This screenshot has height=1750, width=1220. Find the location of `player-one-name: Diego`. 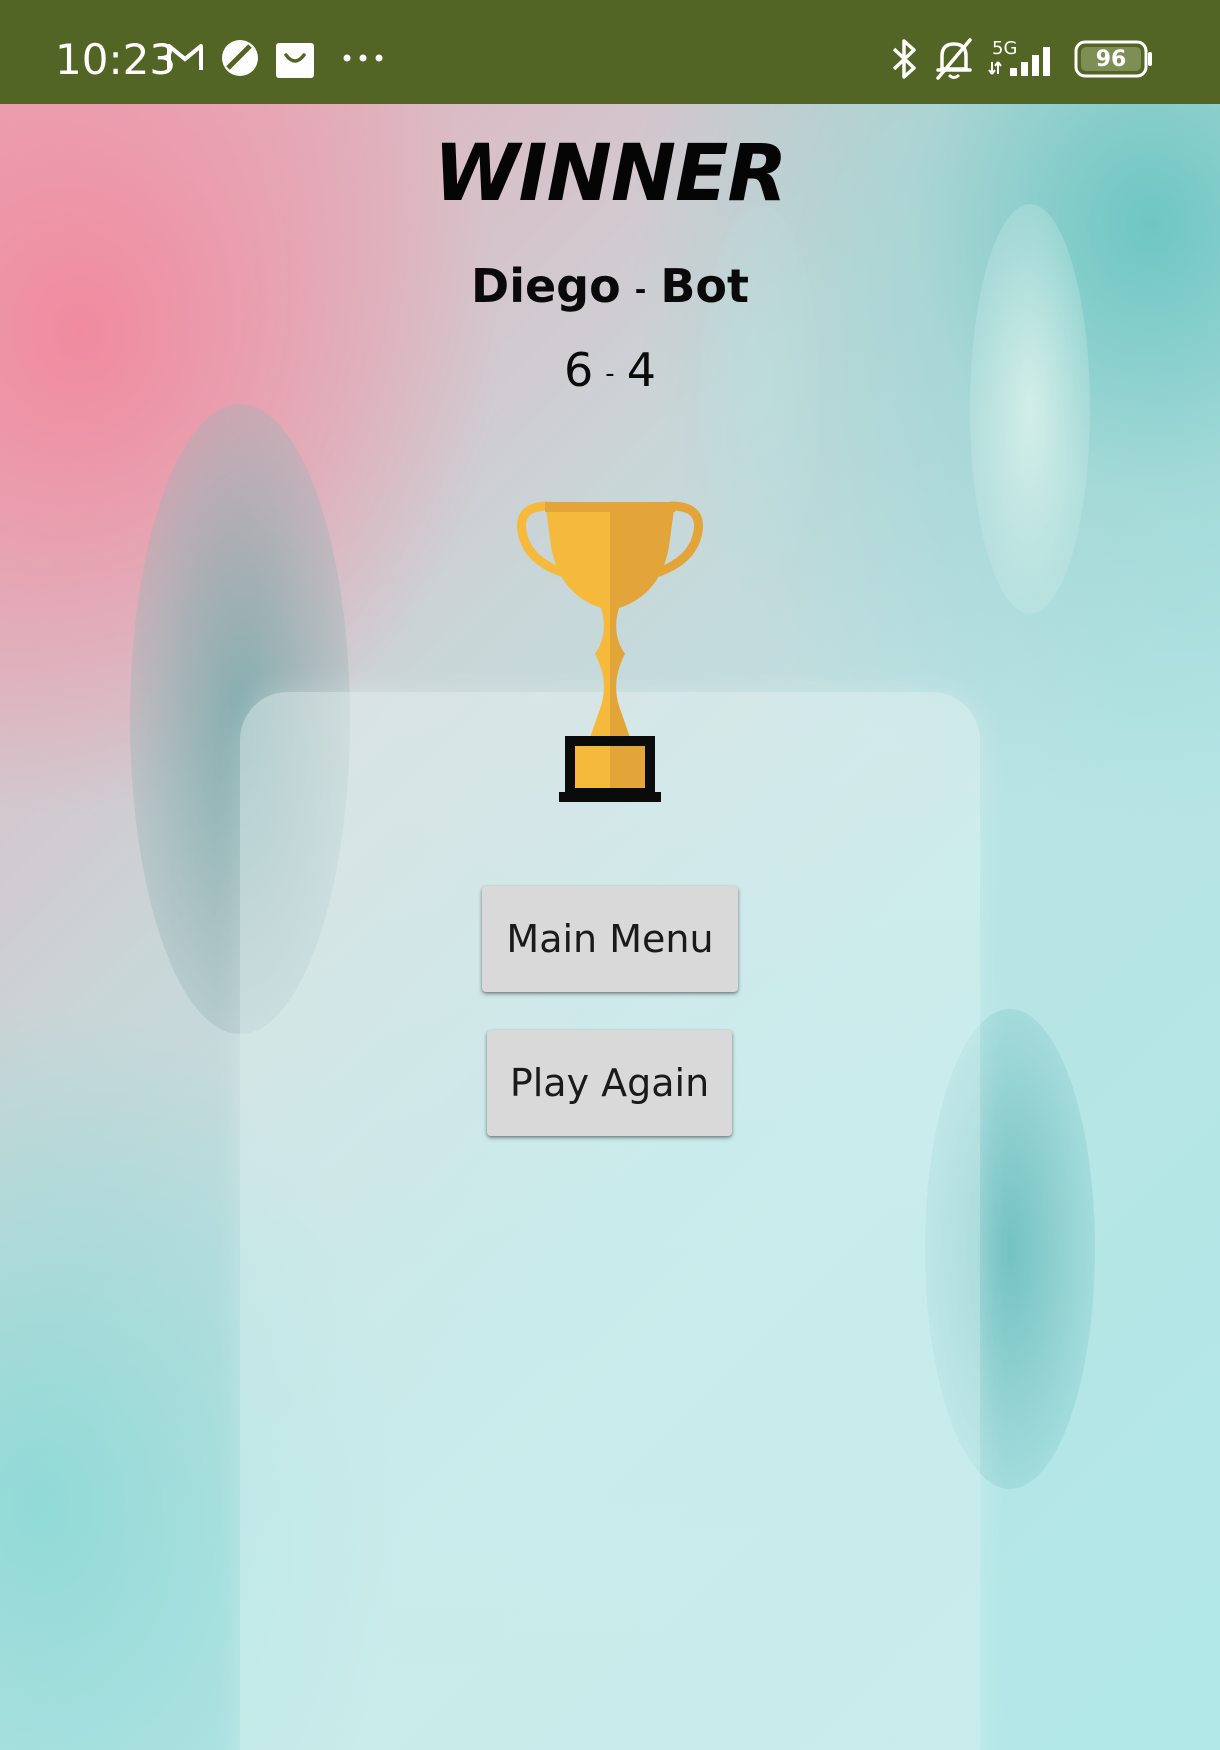

player-one-name: Diego is located at coordinates (546, 286).